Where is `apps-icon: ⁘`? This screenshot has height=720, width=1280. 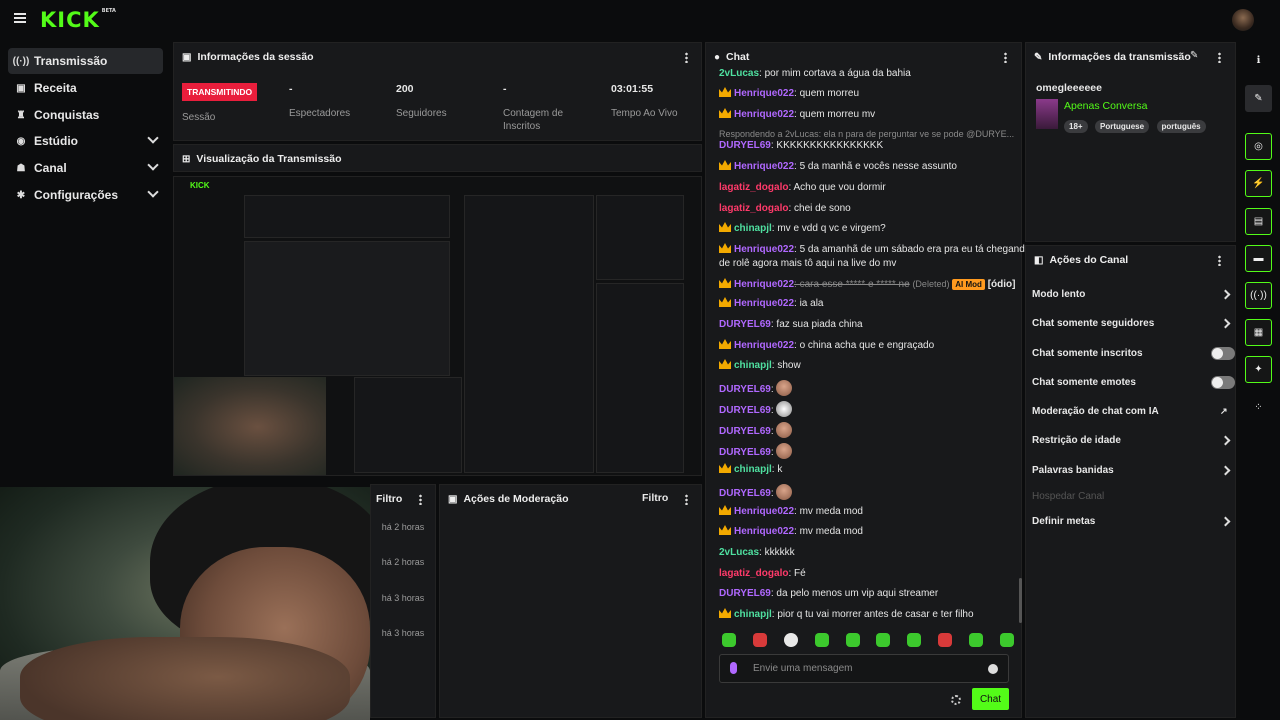
apps-icon: ⁘ is located at coordinates (1258, 407).